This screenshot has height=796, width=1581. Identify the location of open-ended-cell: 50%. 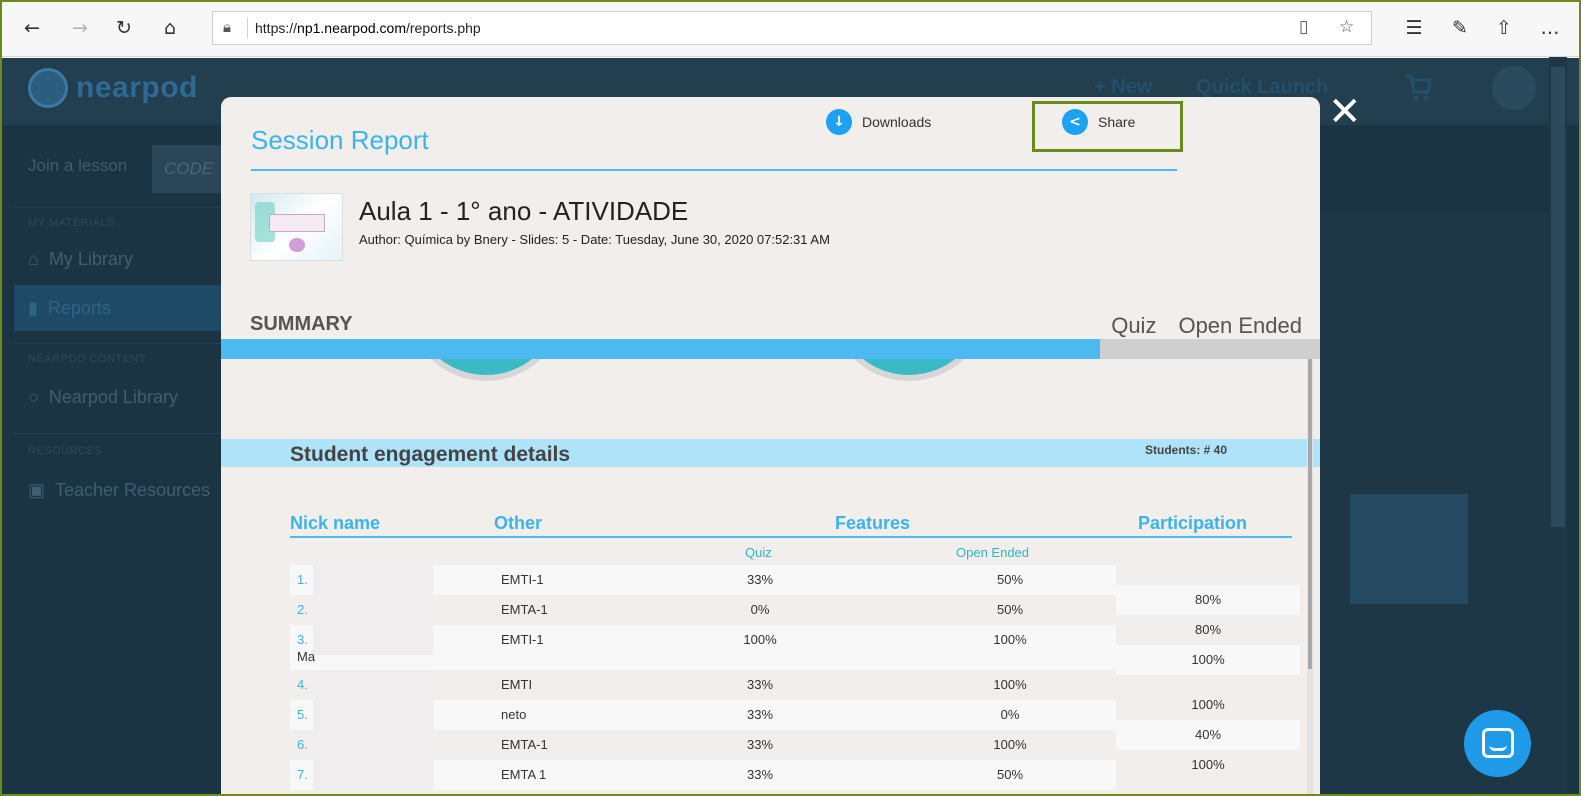
(1010, 609).